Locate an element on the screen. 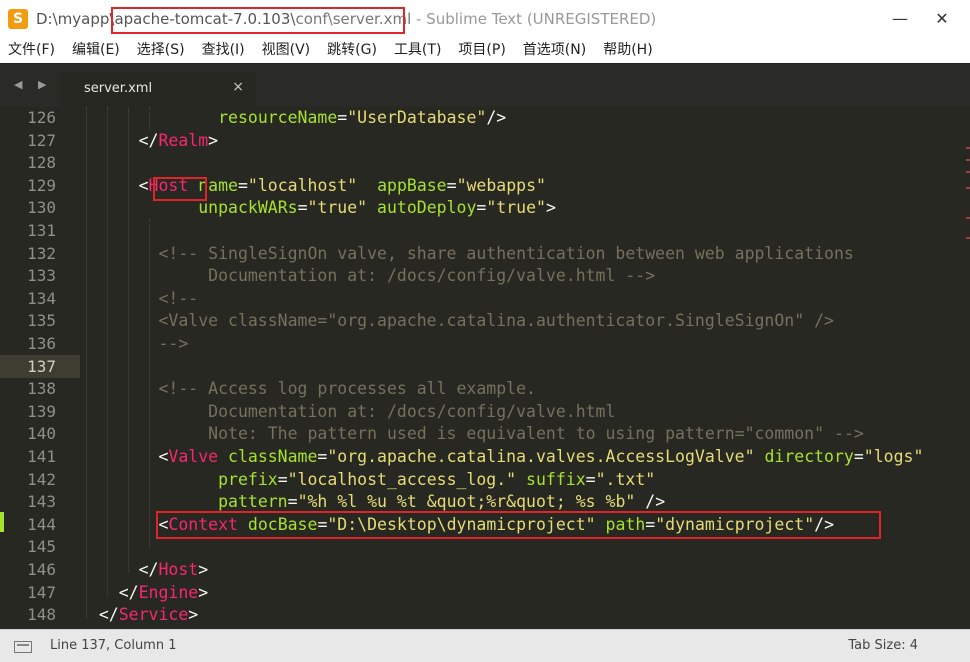 The image size is (970, 662). code-token: "localhost" is located at coordinates (302, 185).